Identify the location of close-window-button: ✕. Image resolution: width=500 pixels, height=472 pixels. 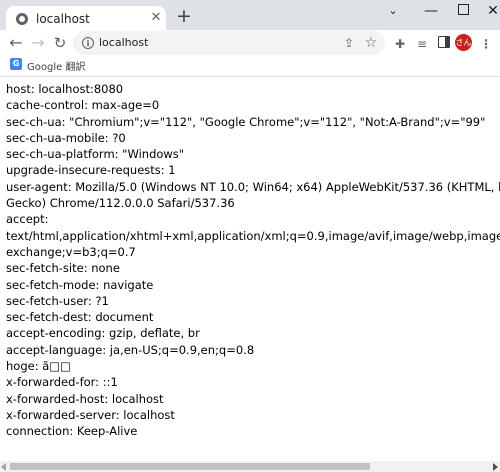
(488, 13).